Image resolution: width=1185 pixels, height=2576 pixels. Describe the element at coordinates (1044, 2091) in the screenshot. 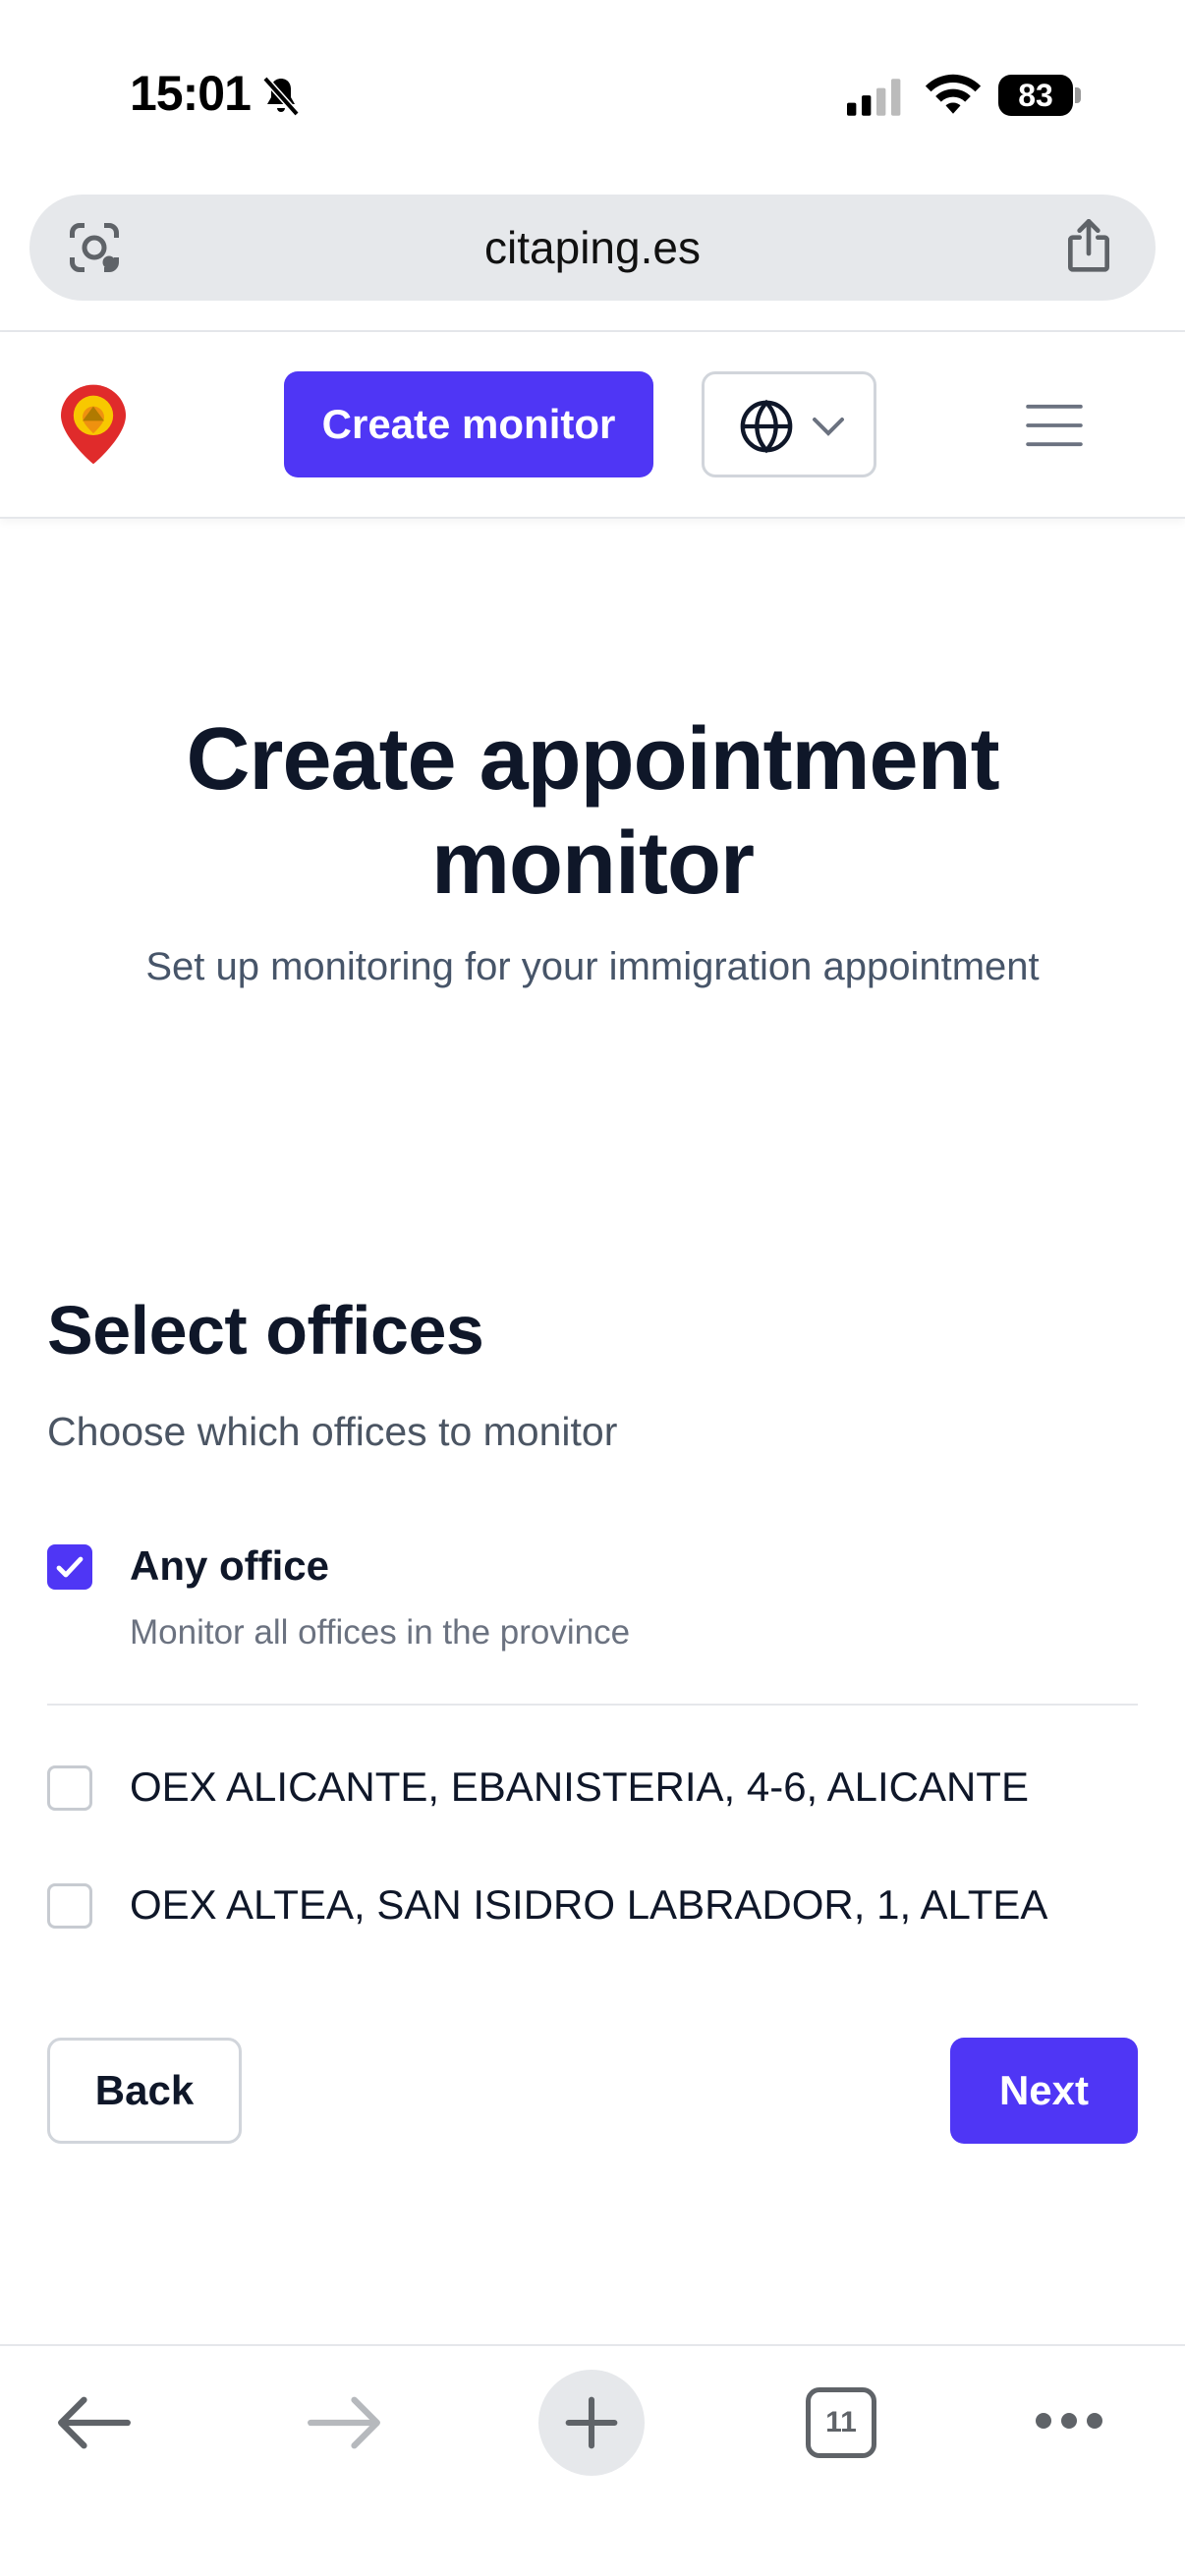

I see `next-button: Next` at that location.